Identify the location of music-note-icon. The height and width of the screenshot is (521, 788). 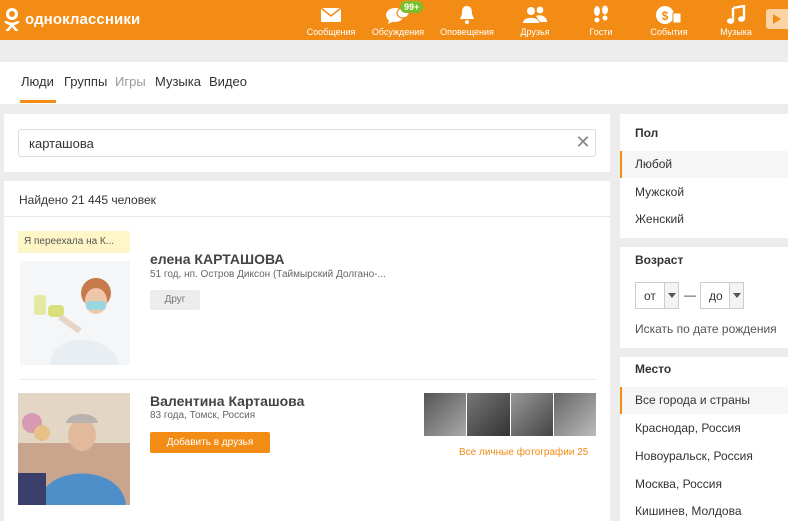
(736, 15).